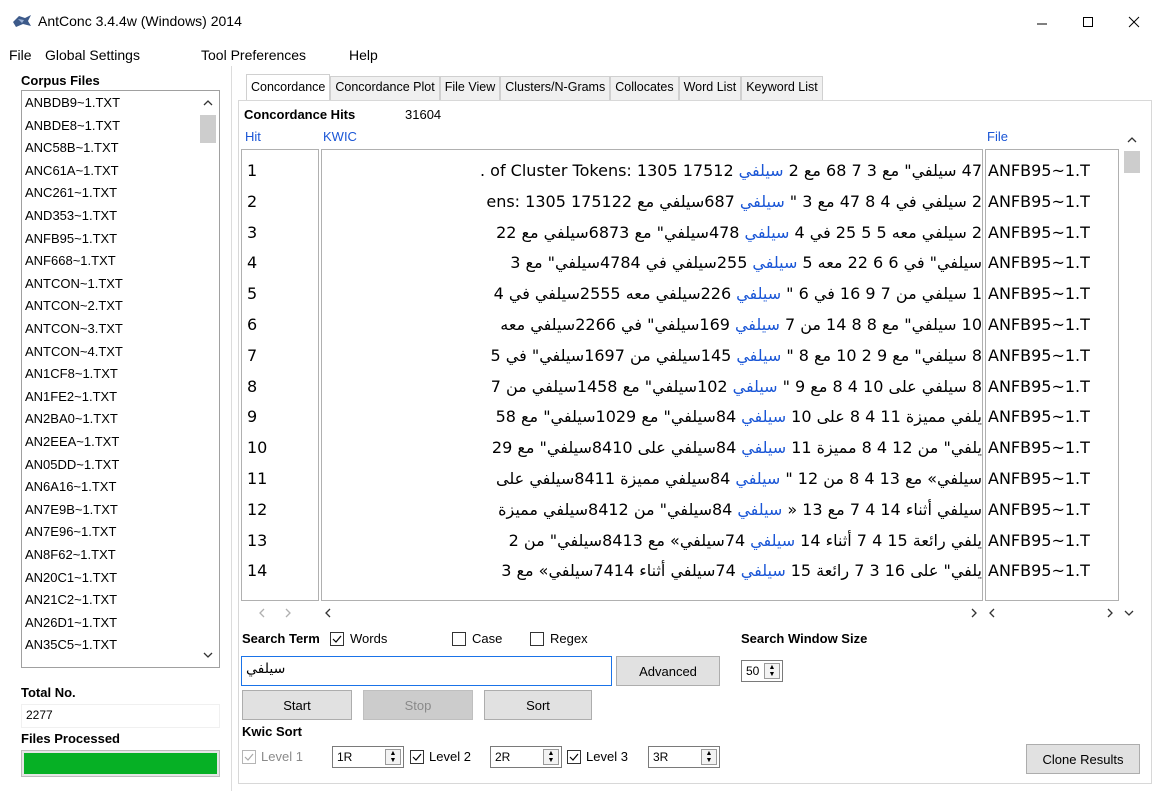 The image size is (1160, 791). Describe the element at coordinates (72, 147) in the screenshot. I see `corpus-file-item: ANC58B~1.TXT` at that location.